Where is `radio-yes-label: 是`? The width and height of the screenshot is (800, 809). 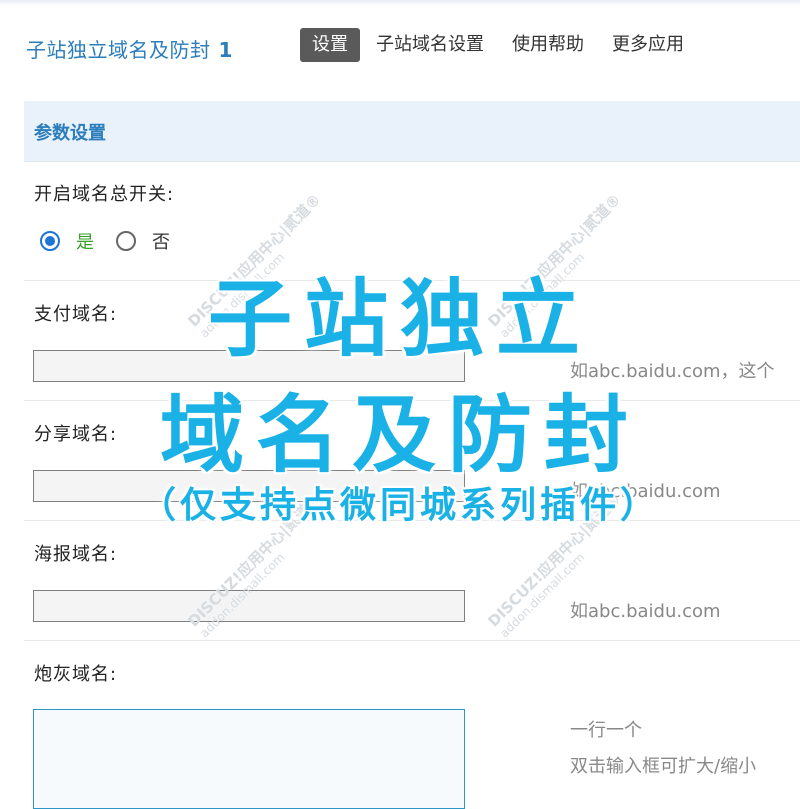
radio-yes-label: 是 is located at coordinates (85, 241).